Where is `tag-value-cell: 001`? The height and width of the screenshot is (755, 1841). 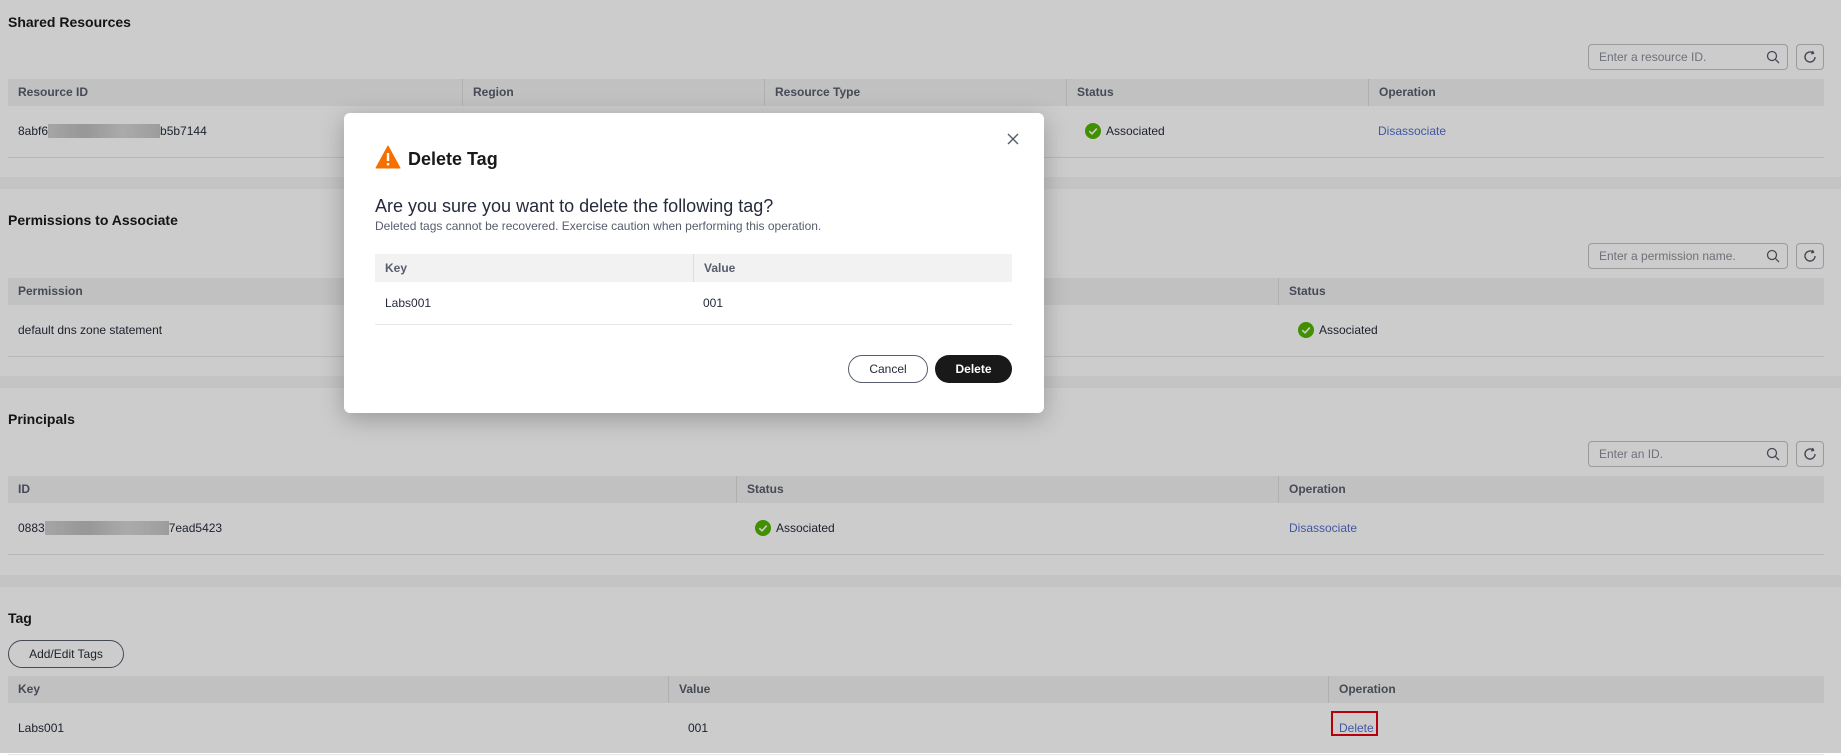
tag-value-cell: 001 is located at coordinates (713, 303).